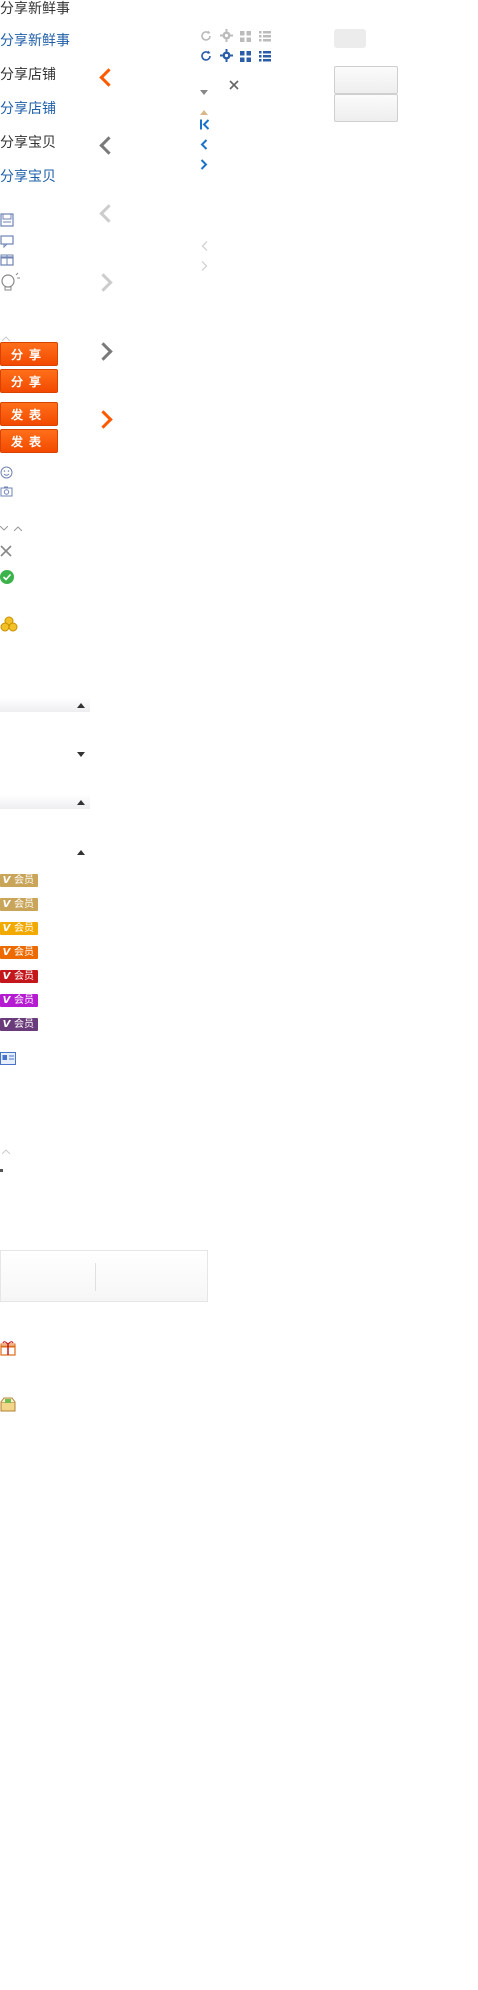 Image resolution: width=478 pixels, height=1990 pixels. What do you see at coordinates (265, 35) in the screenshot?
I see `list-view-icon` at bounding box center [265, 35].